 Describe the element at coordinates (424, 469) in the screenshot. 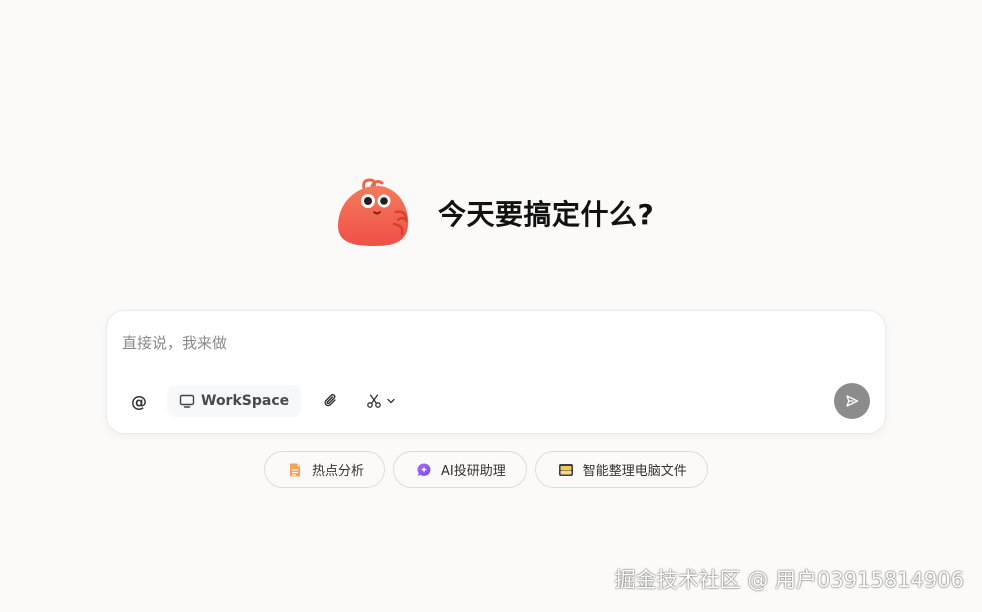

I see `sparkle-chat-icon` at that location.